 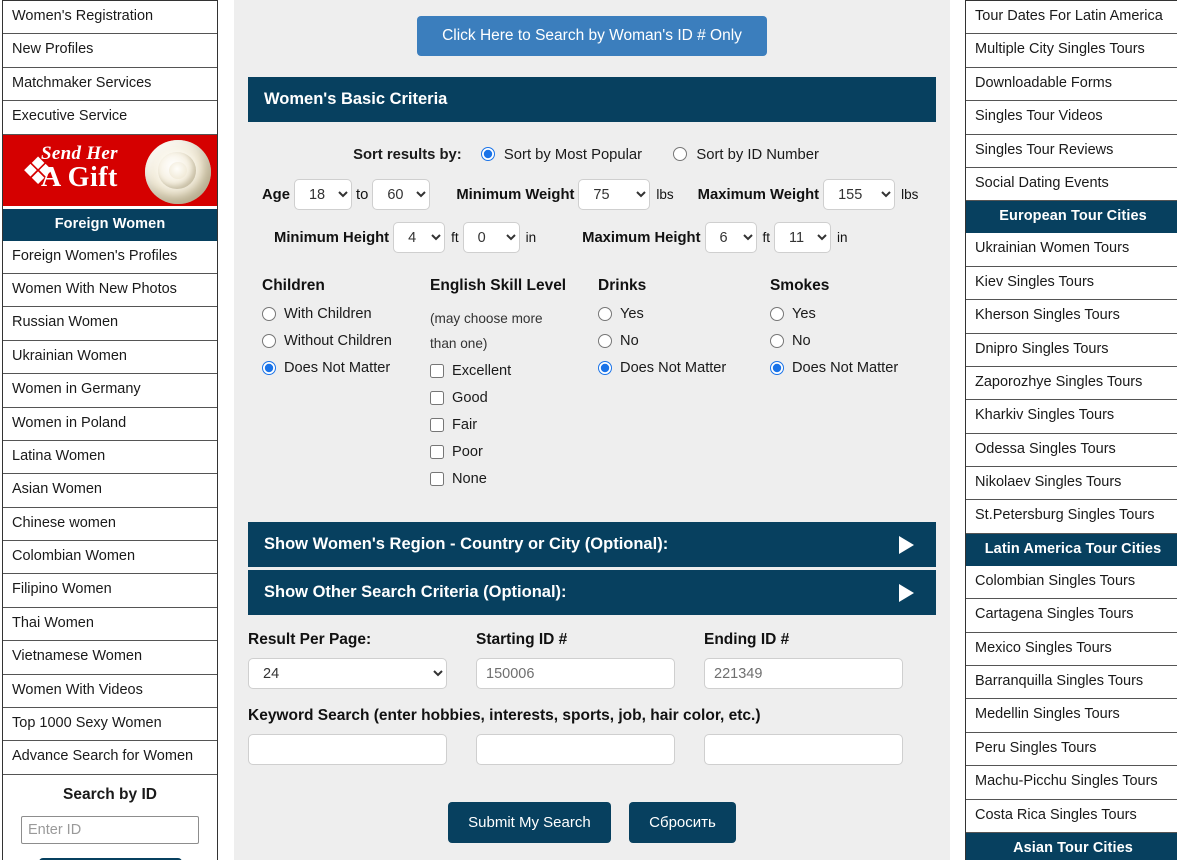 I want to click on age-max-select: 4050607080, so click(x=401, y=194).